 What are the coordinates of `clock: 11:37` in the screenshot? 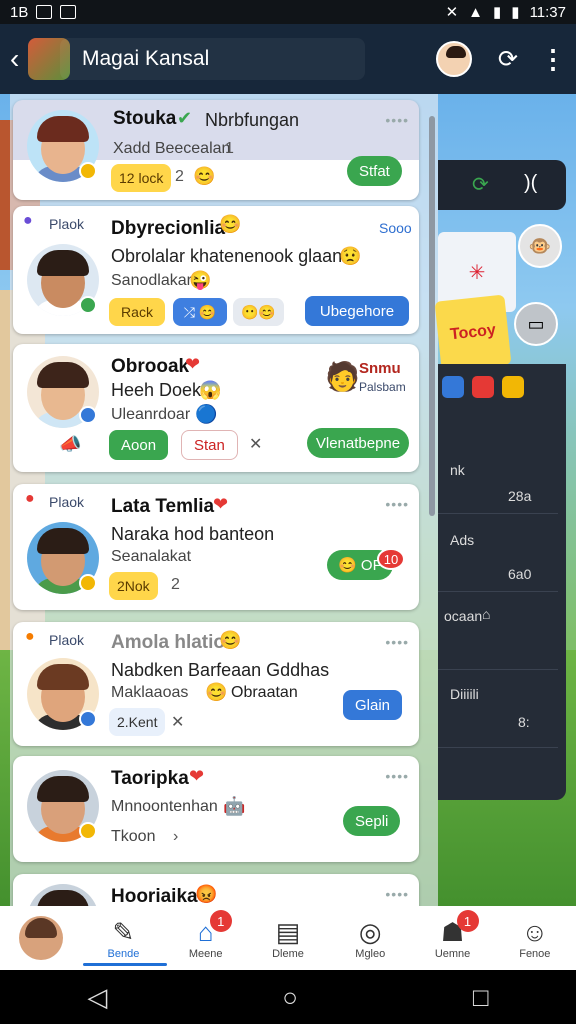 It's located at (547, 12).